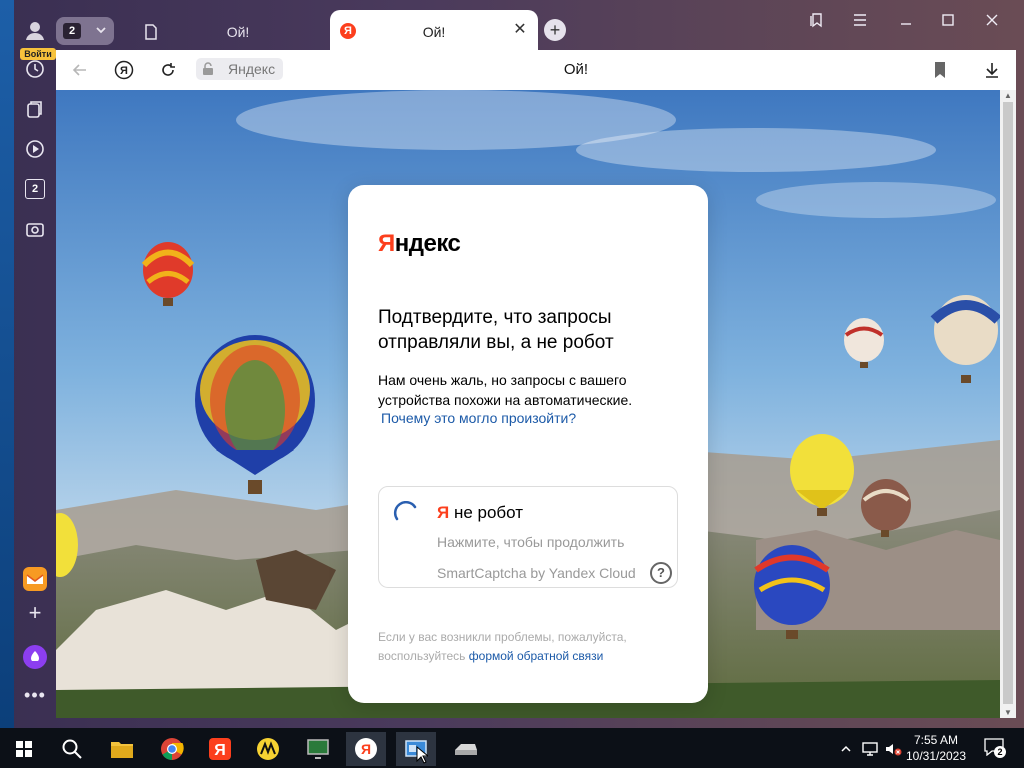  Describe the element at coordinates (85, 31) in the screenshot. I see `tab-list-button: 2` at that location.